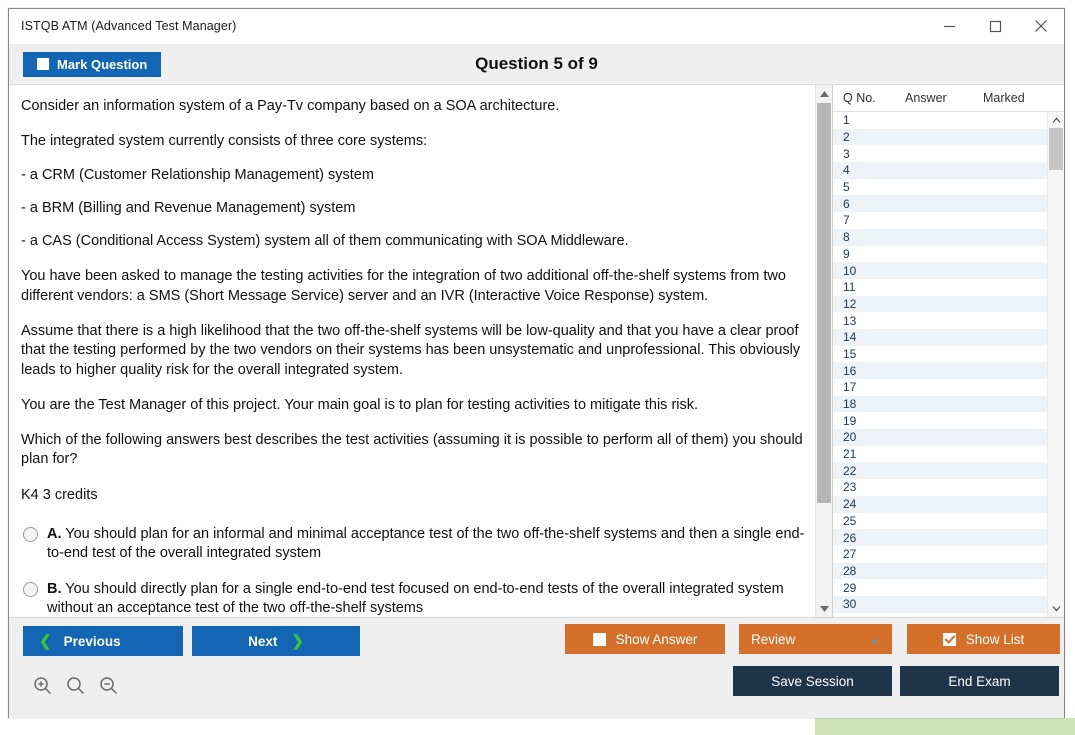 The image size is (1075, 735). I want to click on list-item: 2, so click(940, 137).